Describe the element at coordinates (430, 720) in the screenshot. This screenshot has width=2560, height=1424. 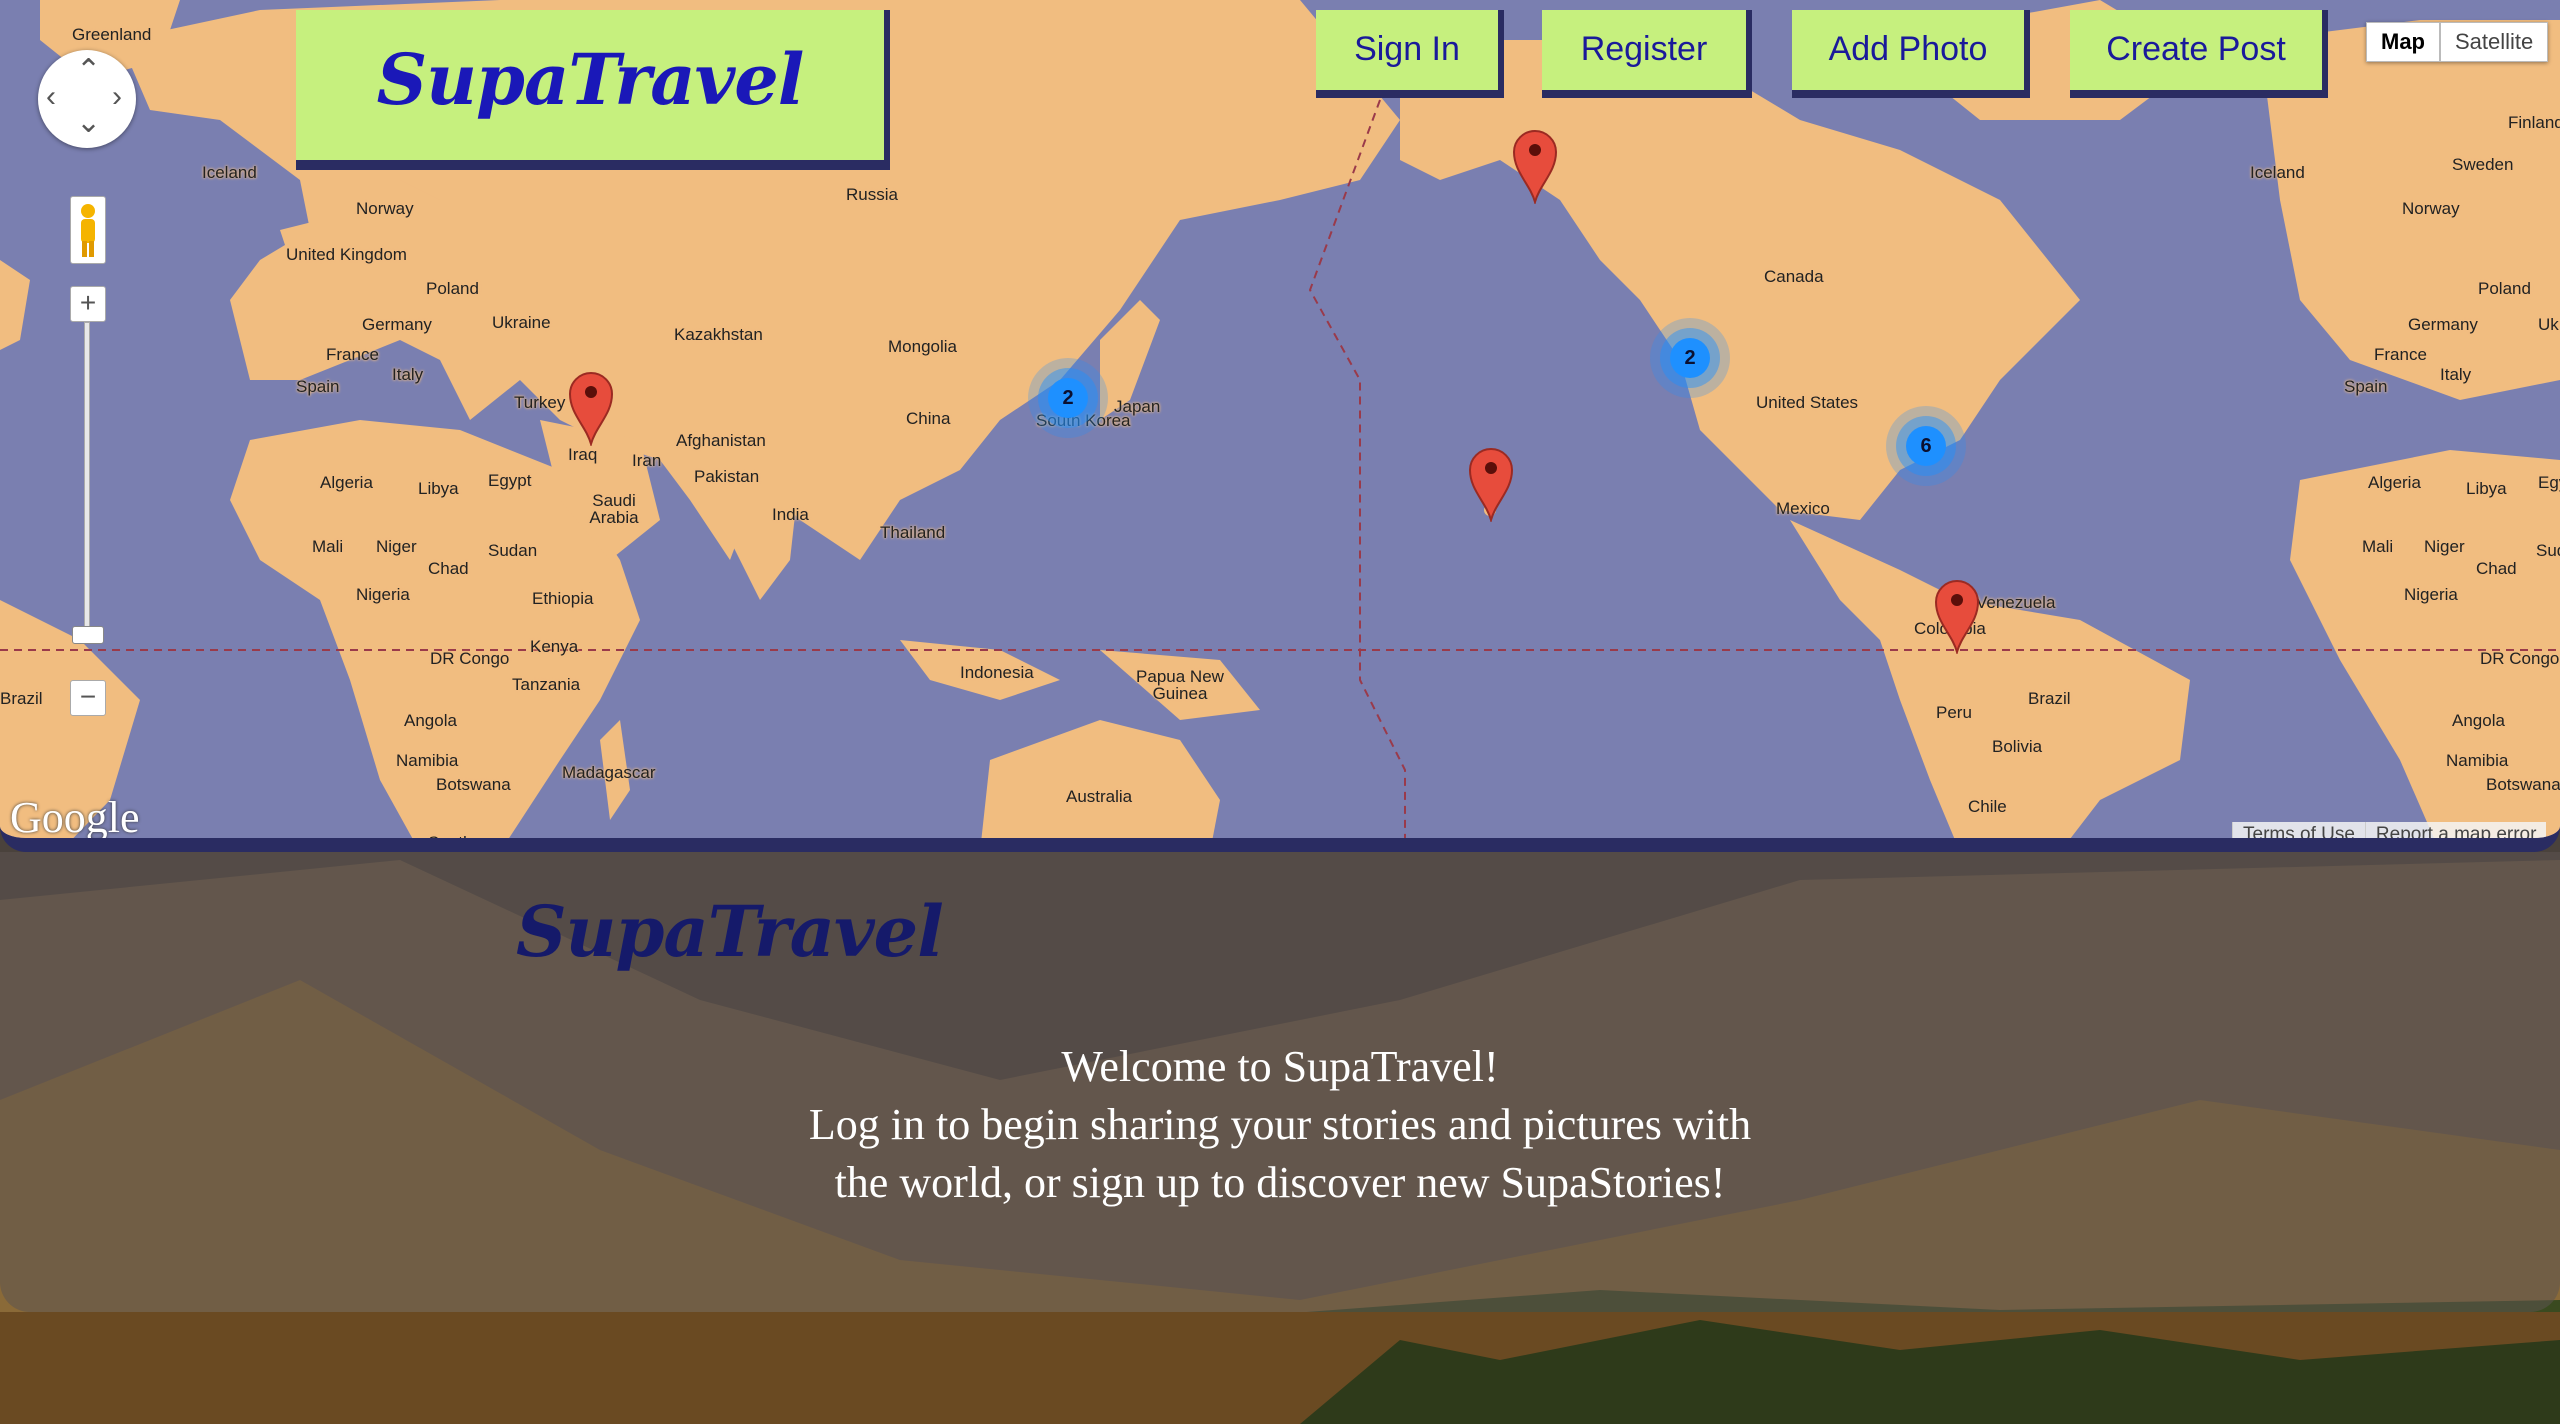
I see `map-label: Angola` at that location.